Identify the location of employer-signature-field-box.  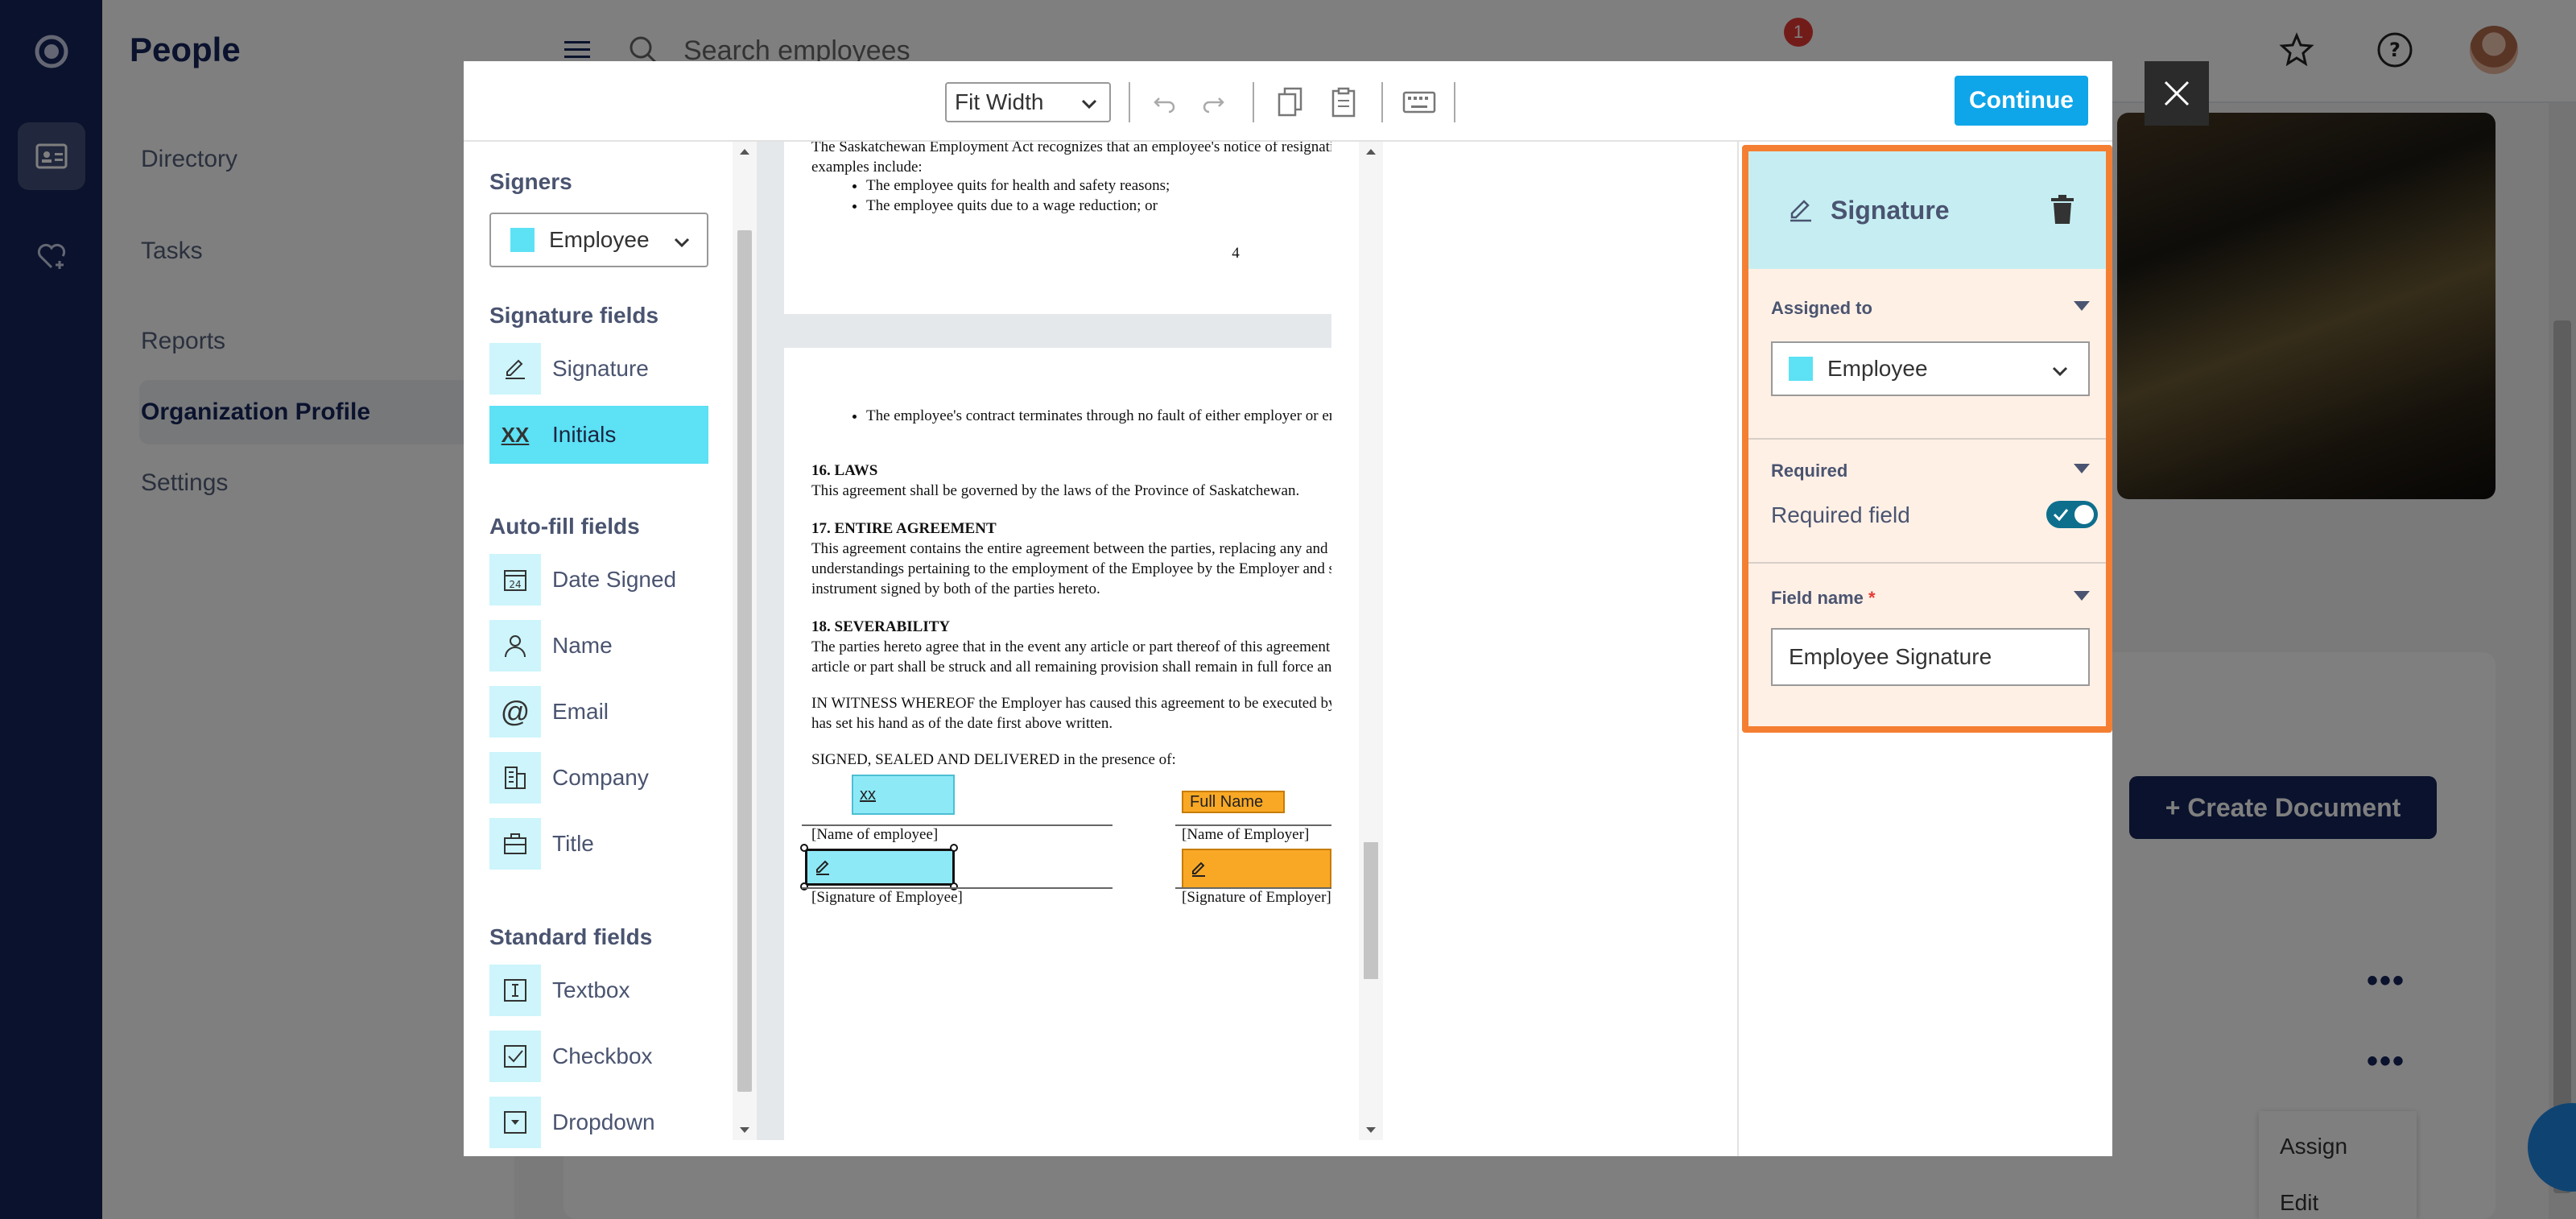
(1256, 869).